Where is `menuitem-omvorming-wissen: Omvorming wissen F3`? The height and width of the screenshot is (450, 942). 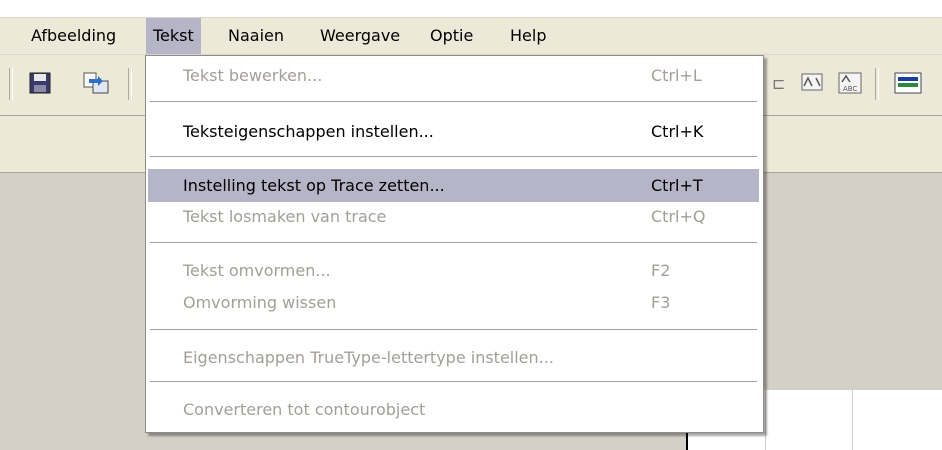
menuitem-omvorming-wissen: Omvorming wissen F3 is located at coordinates (453, 302).